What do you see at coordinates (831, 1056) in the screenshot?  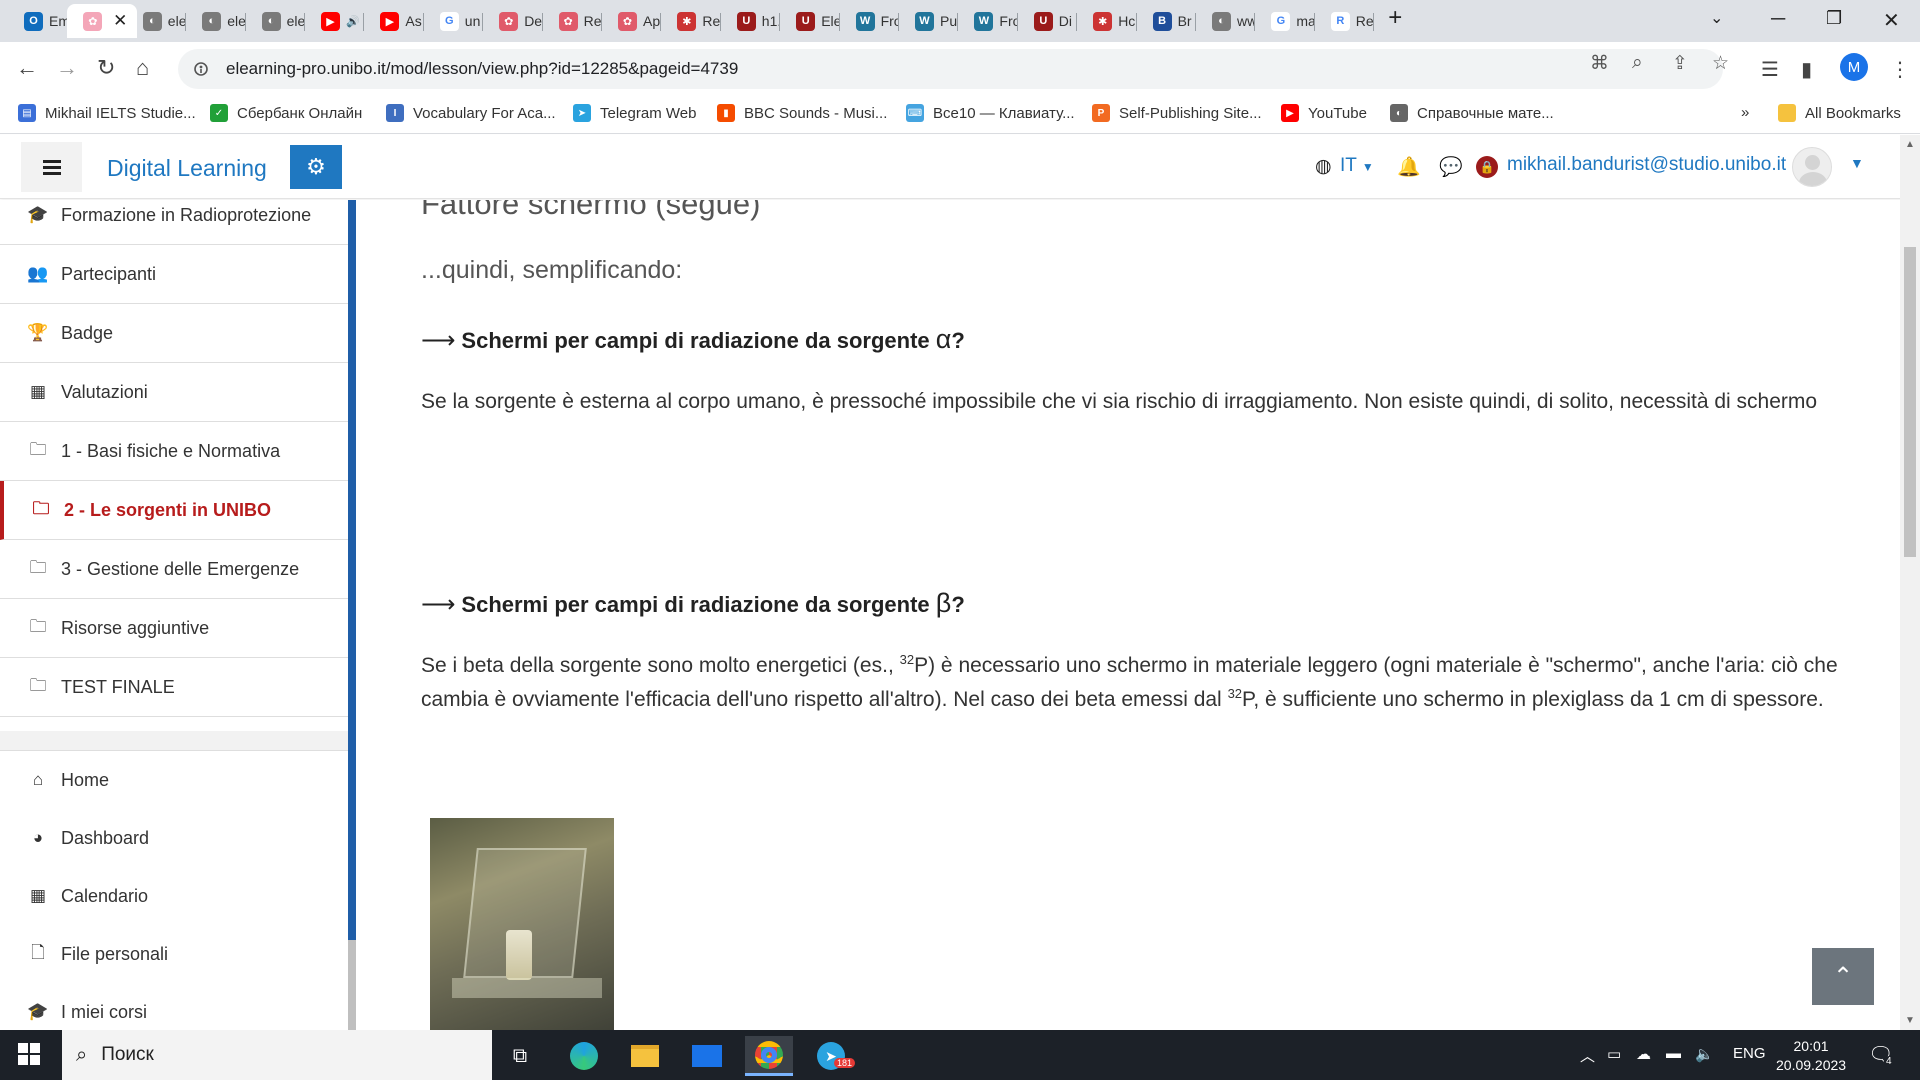 I see `telegram-app: ➤ 181` at bounding box center [831, 1056].